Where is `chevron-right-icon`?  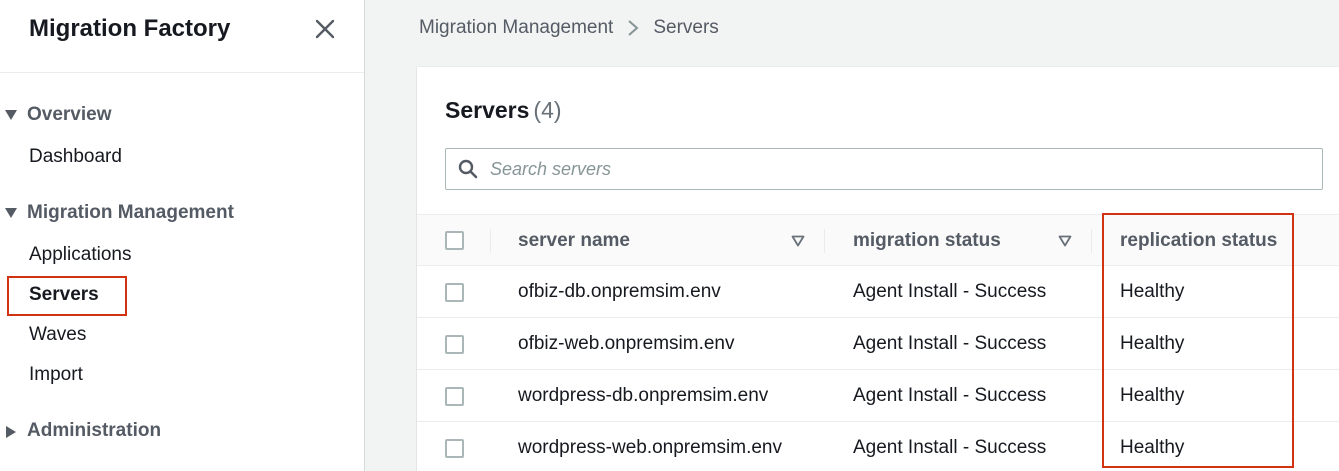 chevron-right-icon is located at coordinates (633, 28).